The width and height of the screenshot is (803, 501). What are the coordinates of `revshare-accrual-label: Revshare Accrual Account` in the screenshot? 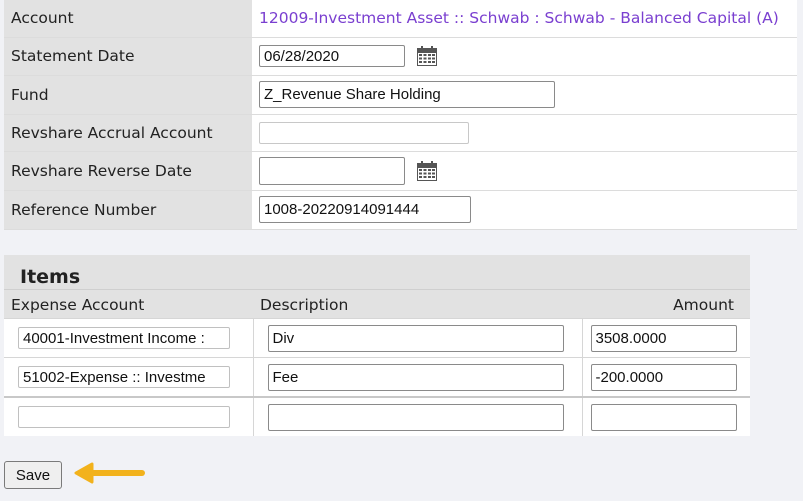 It's located at (128, 133).